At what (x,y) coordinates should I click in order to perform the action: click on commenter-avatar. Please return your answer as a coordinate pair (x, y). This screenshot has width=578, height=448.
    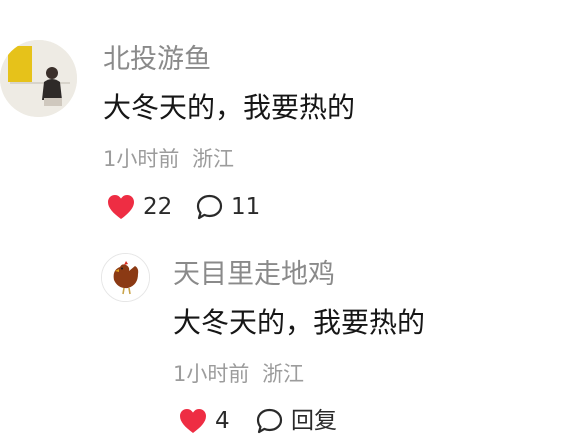
    Looking at the image, I should click on (38, 78).